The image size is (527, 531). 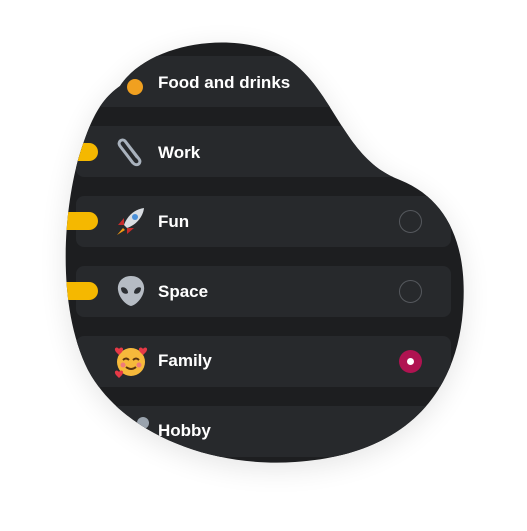 What do you see at coordinates (410, 361) in the screenshot?
I see `family-radio-button` at bounding box center [410, 361].